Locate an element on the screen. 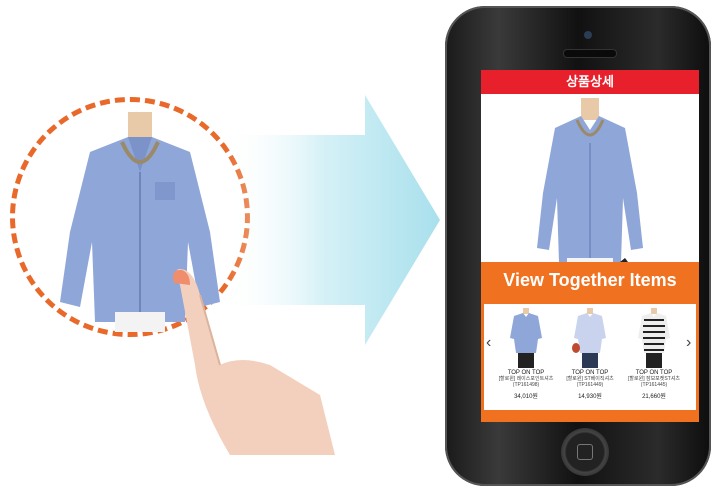  next-arrow-icon: › is located at coordinates (688, 343).